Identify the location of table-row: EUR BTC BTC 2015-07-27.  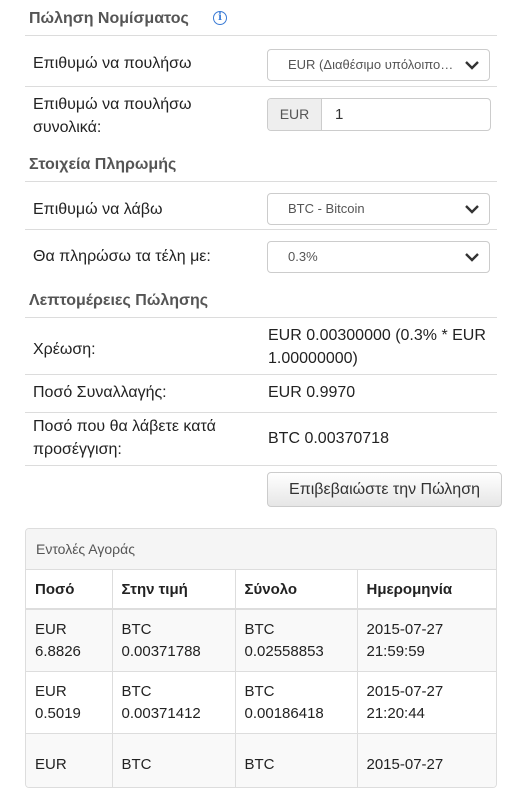
(261, 761).